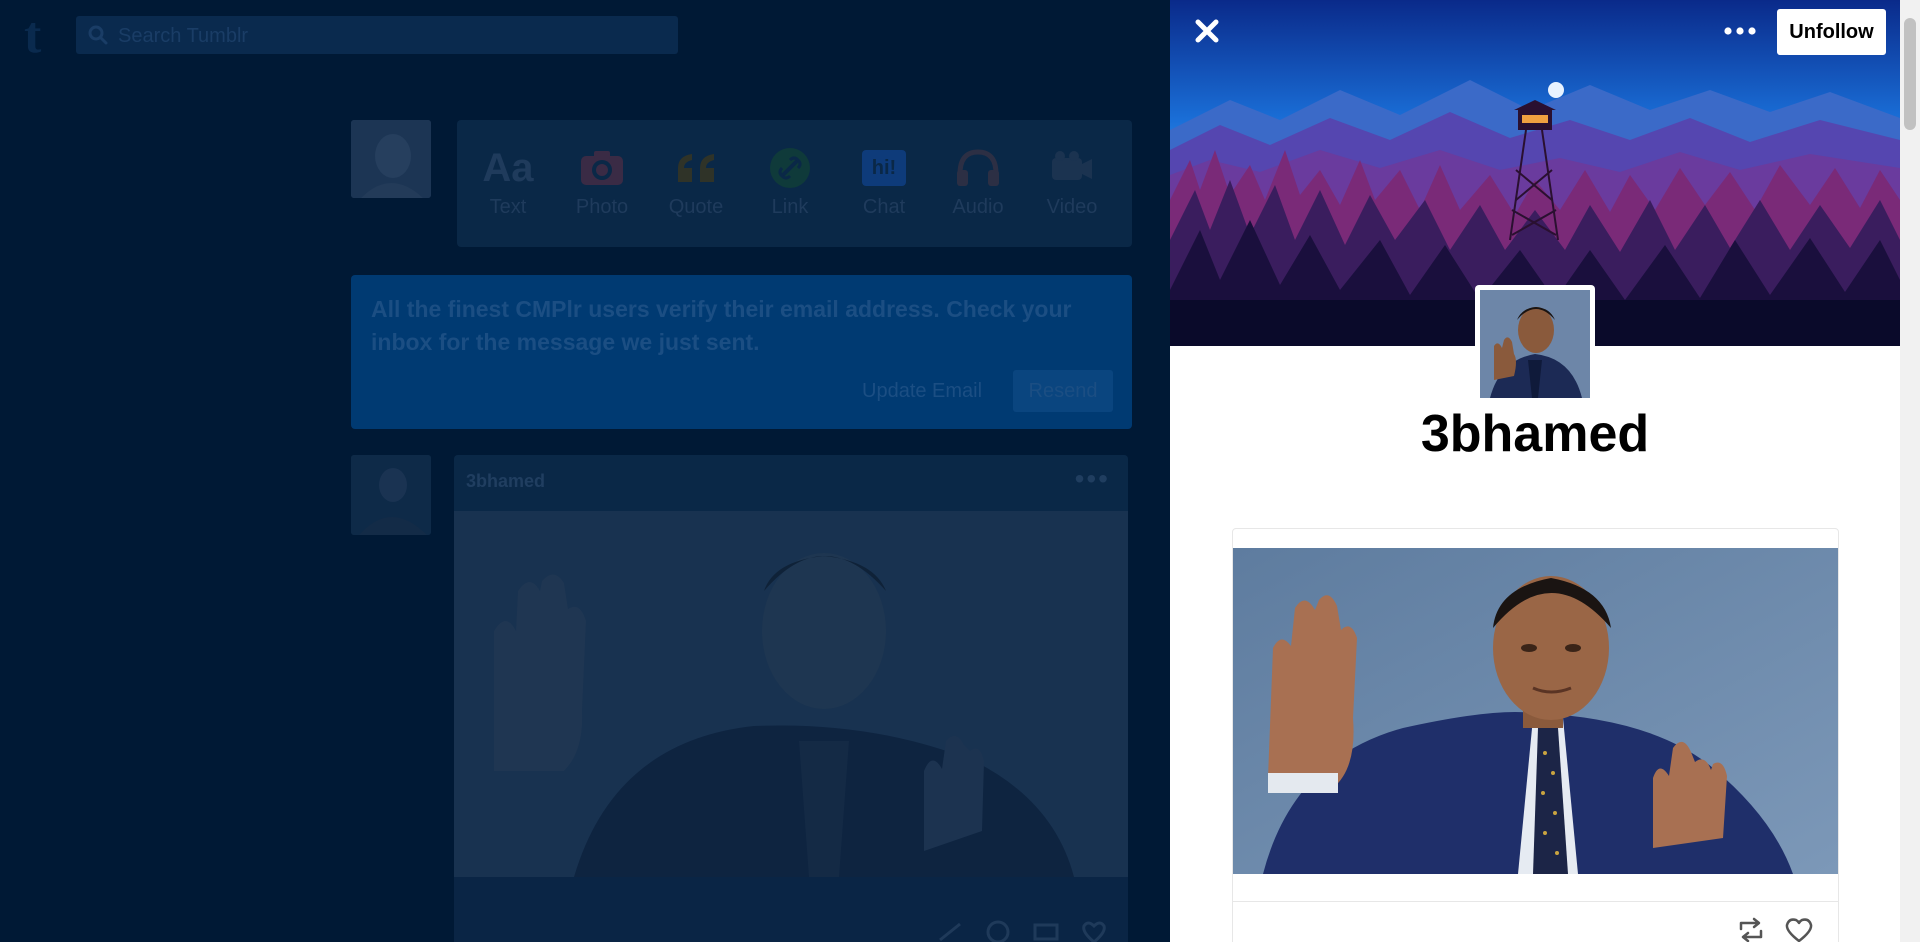  I want to click on heart-icon, so click(1799, 929).